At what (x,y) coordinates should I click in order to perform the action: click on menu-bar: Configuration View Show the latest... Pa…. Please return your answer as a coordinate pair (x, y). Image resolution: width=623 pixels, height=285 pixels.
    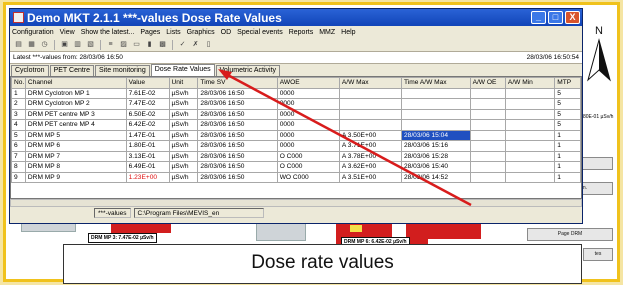
    Looking at the image, I should click on (296, 32).